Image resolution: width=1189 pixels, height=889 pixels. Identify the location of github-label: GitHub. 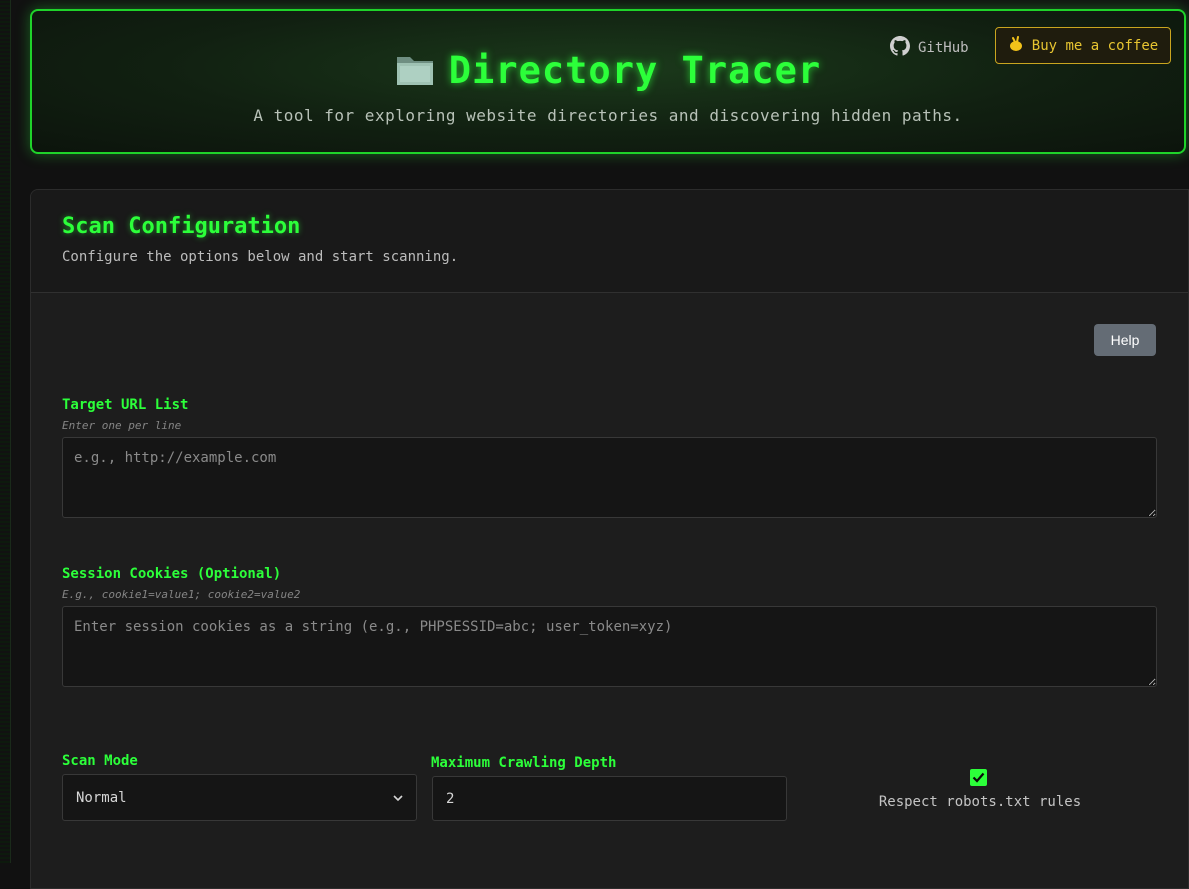
(943, 48).